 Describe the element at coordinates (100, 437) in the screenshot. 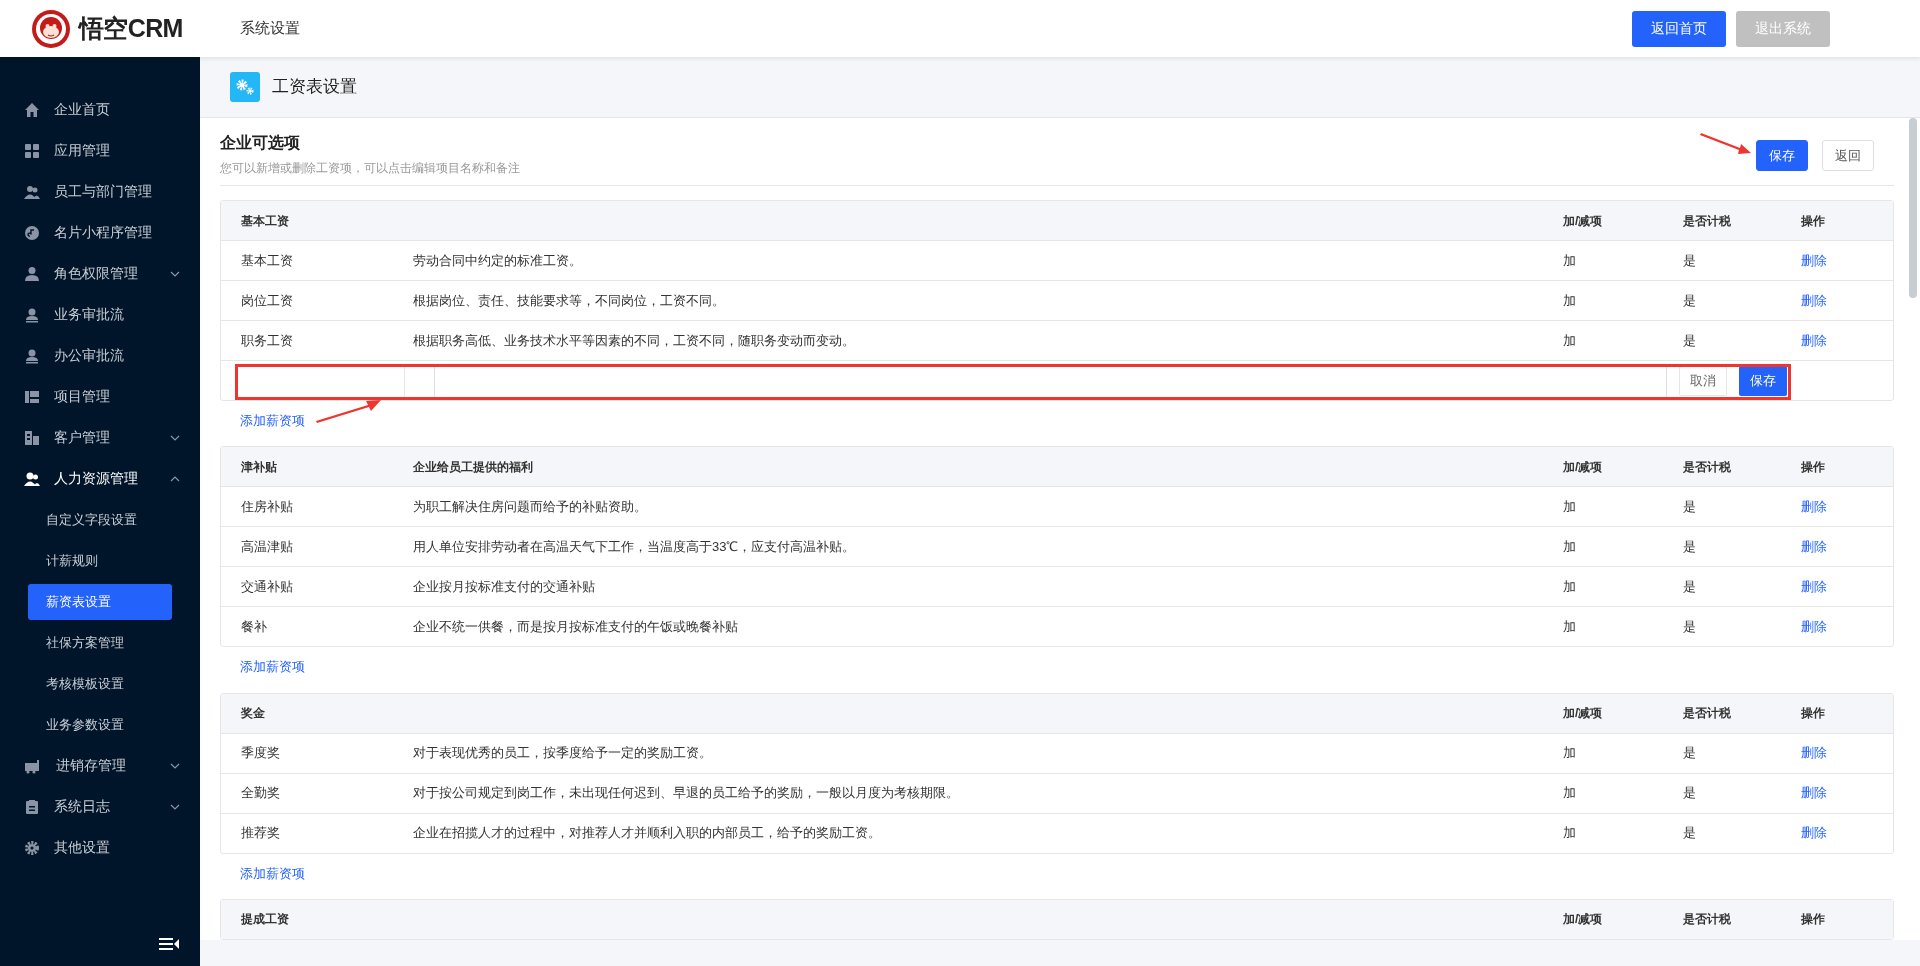

I see `sidebar-item: 客户管理` at that location.